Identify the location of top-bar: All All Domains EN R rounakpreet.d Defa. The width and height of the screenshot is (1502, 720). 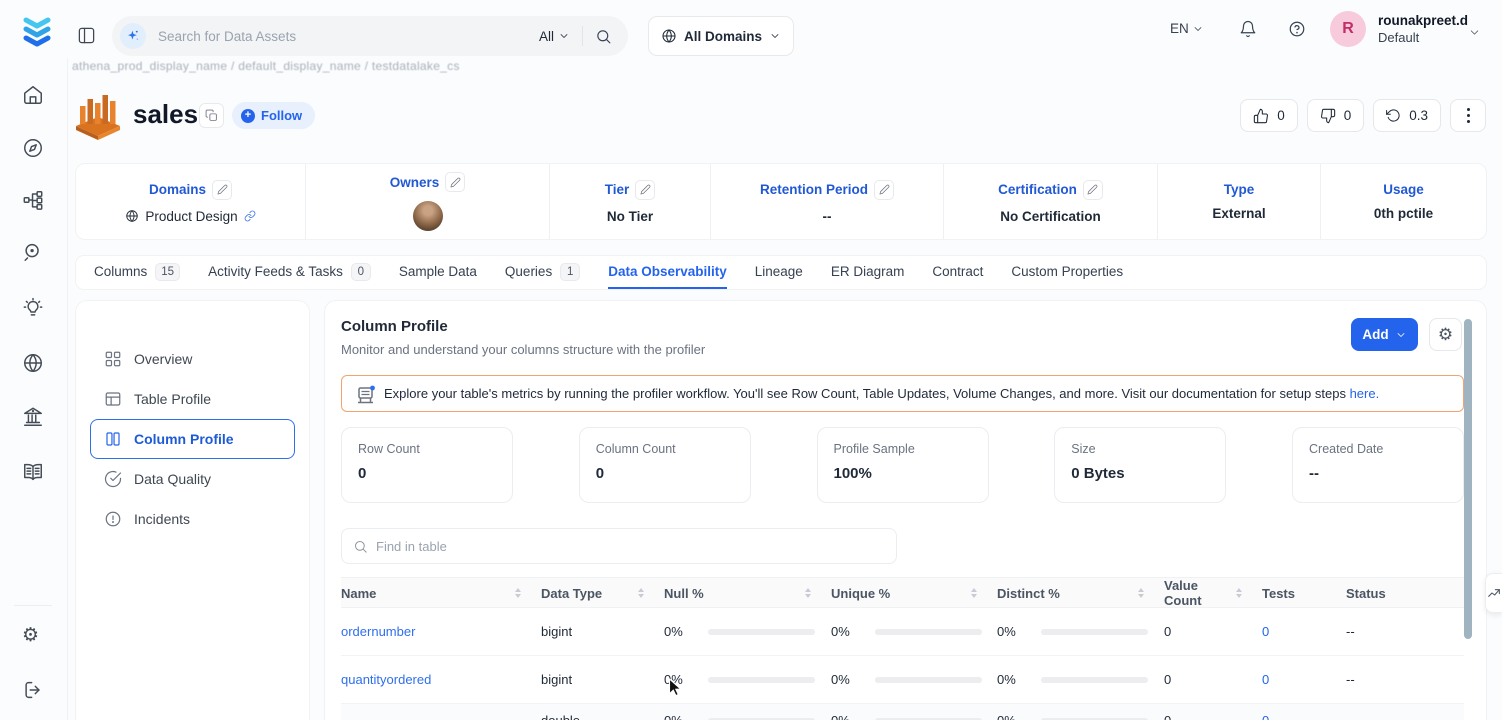
(751, 29).